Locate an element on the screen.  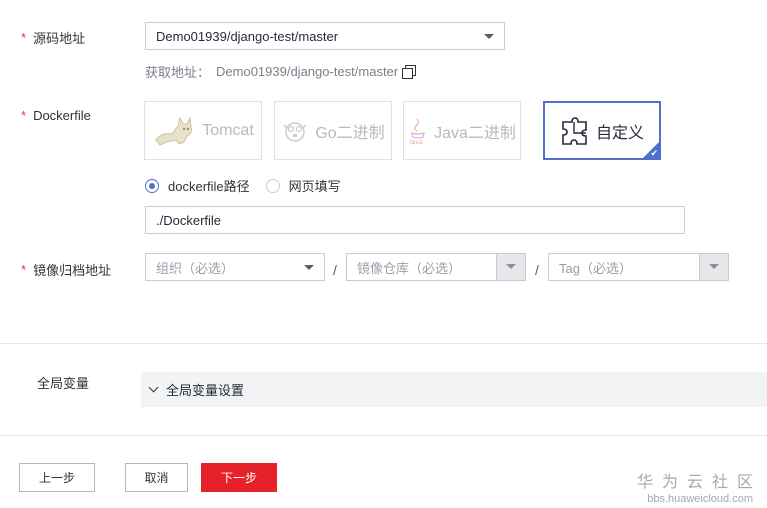
next-step-button: 下一步 is located at coordinates (239, 477).